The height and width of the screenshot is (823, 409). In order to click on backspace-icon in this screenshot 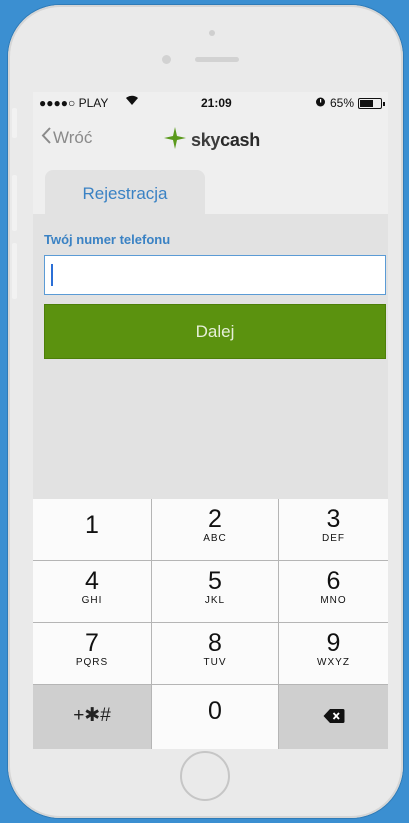, I will do `click(333, 718)`.